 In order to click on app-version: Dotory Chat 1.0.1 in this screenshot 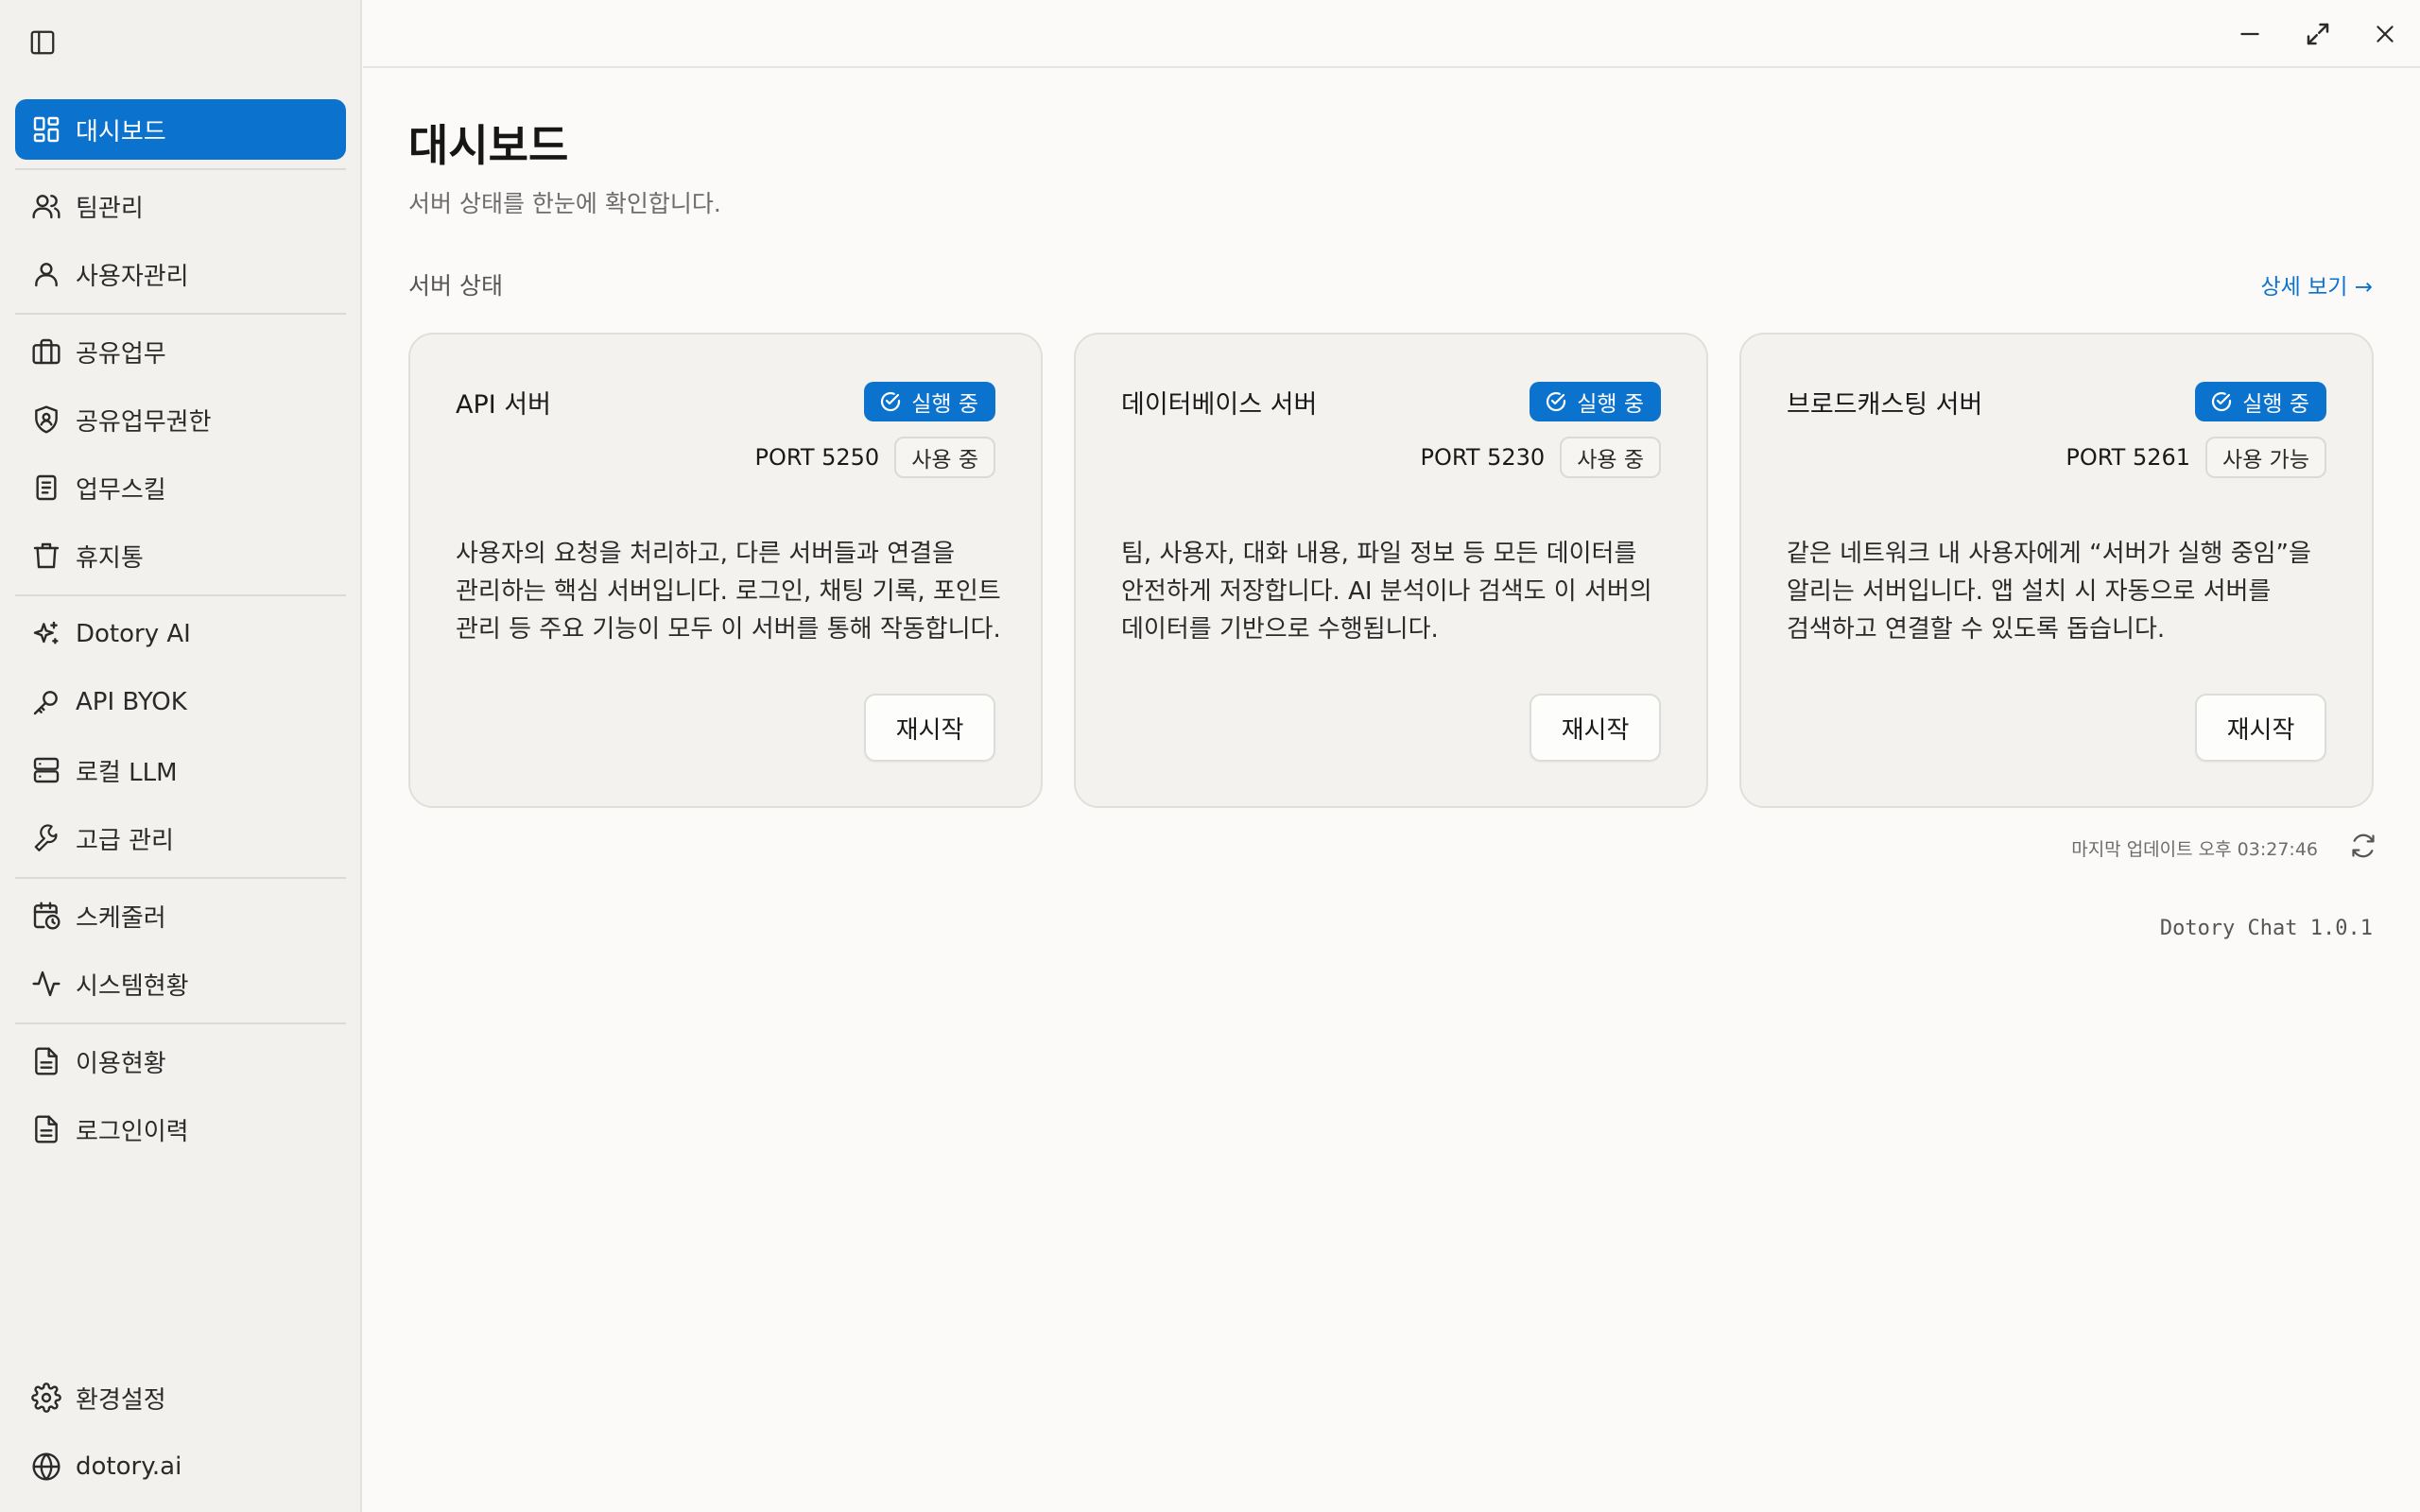, I will do `click(2266, 928)`.